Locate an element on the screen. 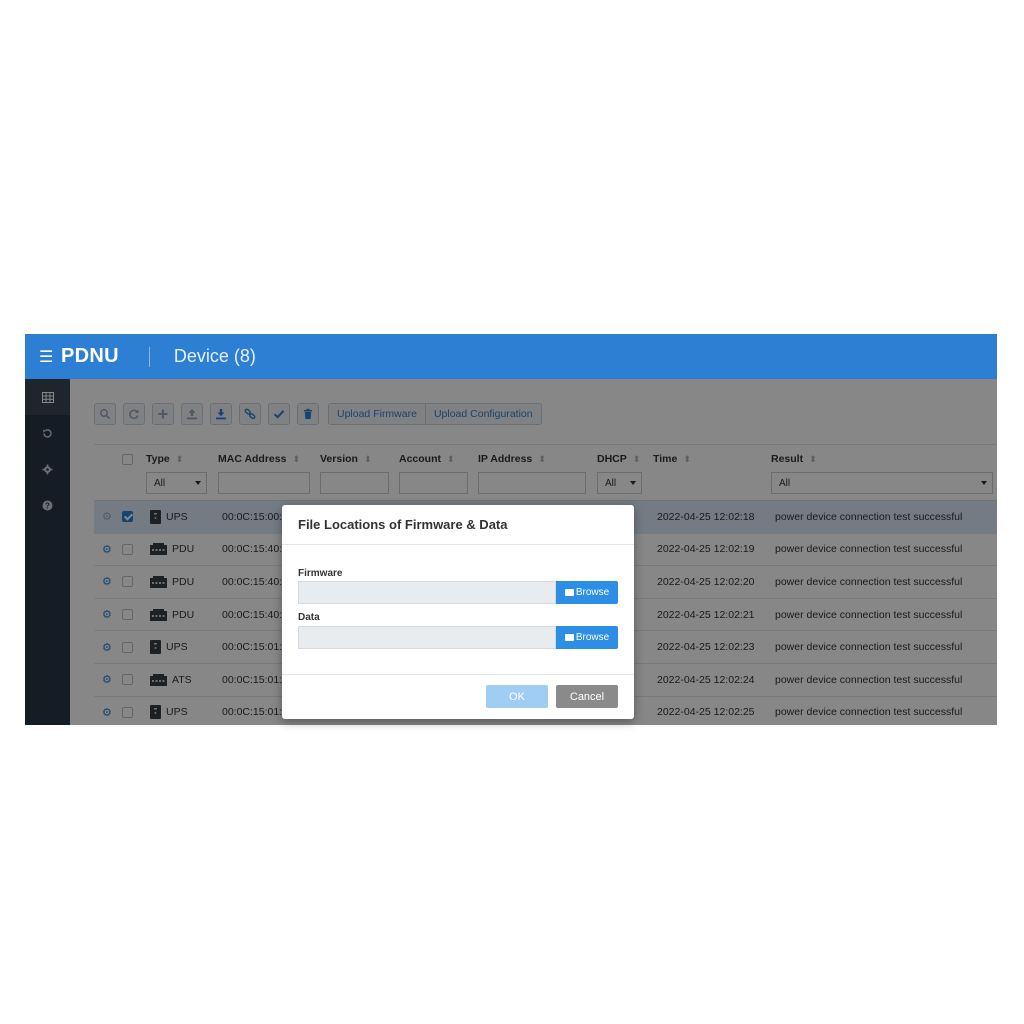  delete-icon is located at coordinates (308, 413).